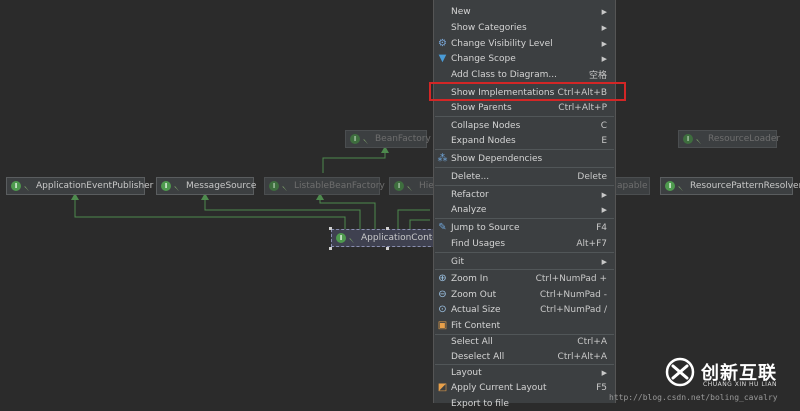  I want to click on highlight-box, so click(527, 91).